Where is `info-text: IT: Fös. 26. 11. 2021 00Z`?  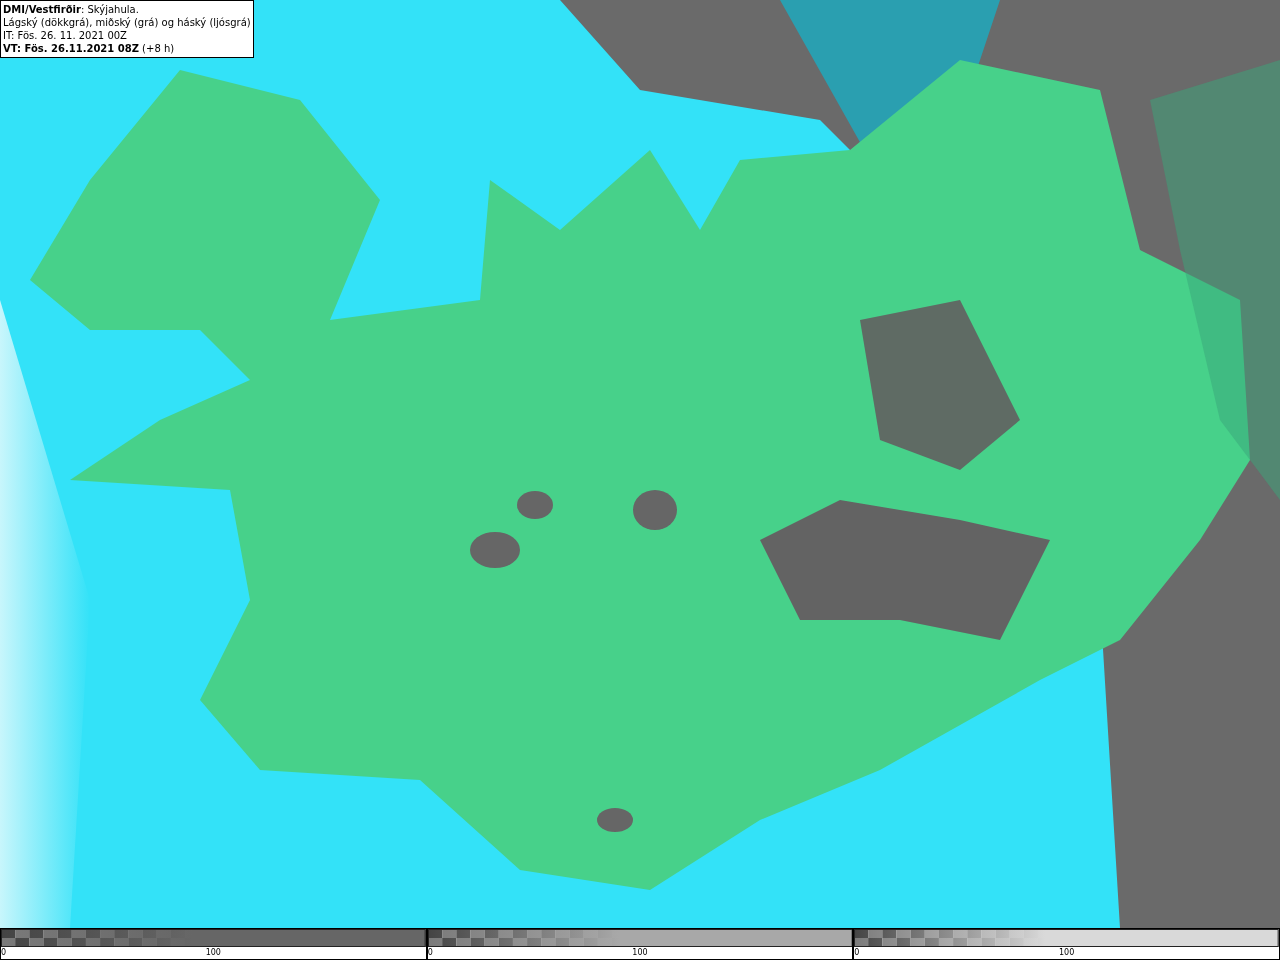 info-text: IT: Fös. 26. 11. 2021 00Z is located at coordinates (65, 35).